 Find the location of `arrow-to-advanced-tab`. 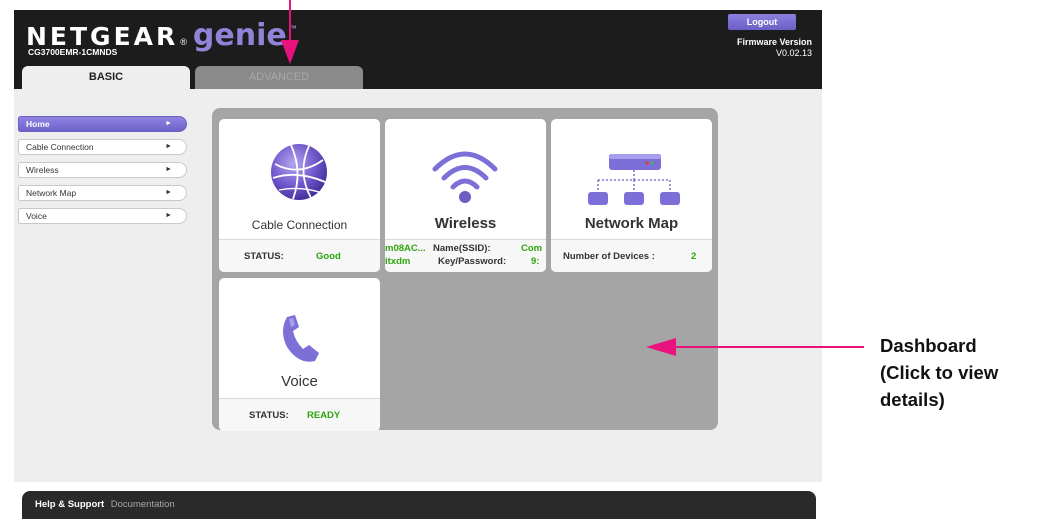

arrow-to-advanced-tab is located at coordinates (290, 32).